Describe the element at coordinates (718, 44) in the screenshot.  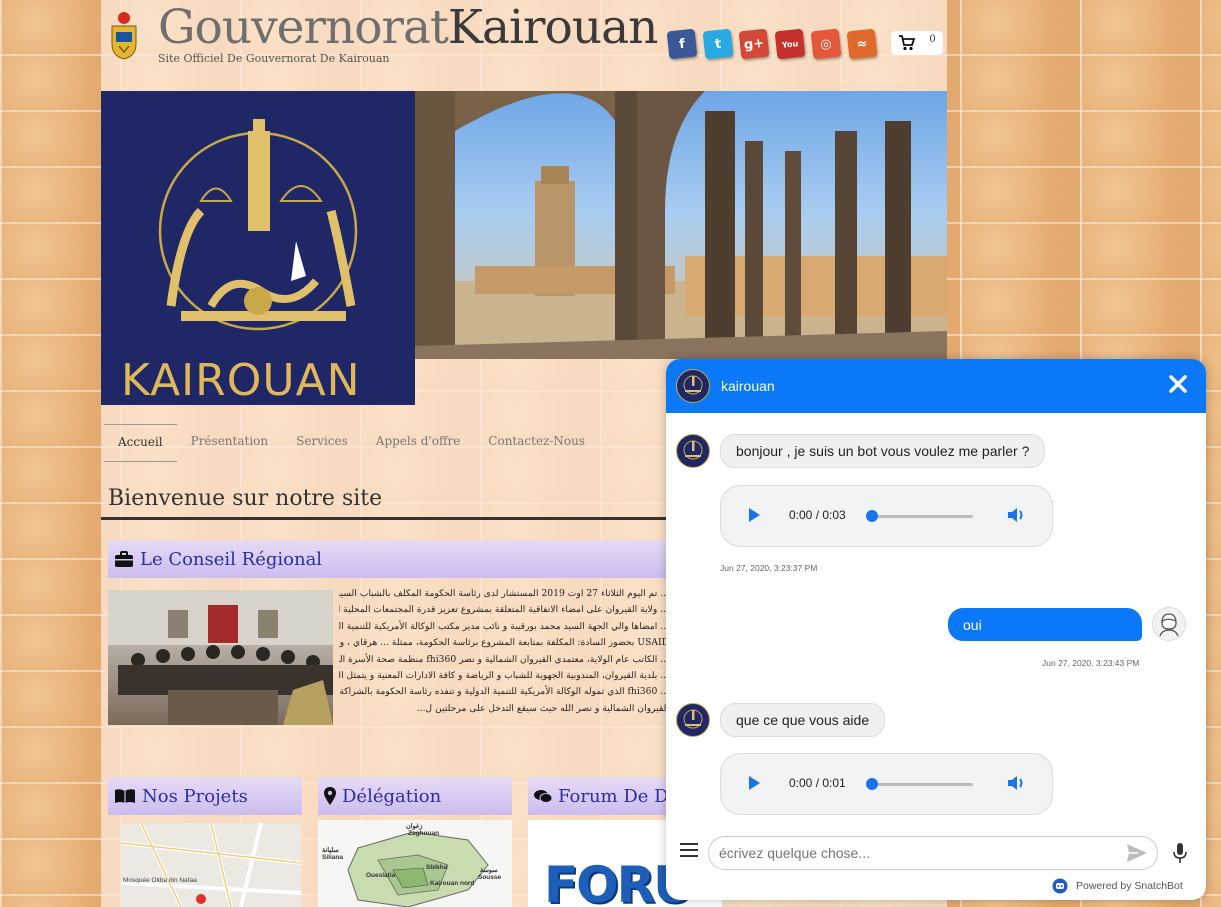
I see `twitter-icon: t` at that location.